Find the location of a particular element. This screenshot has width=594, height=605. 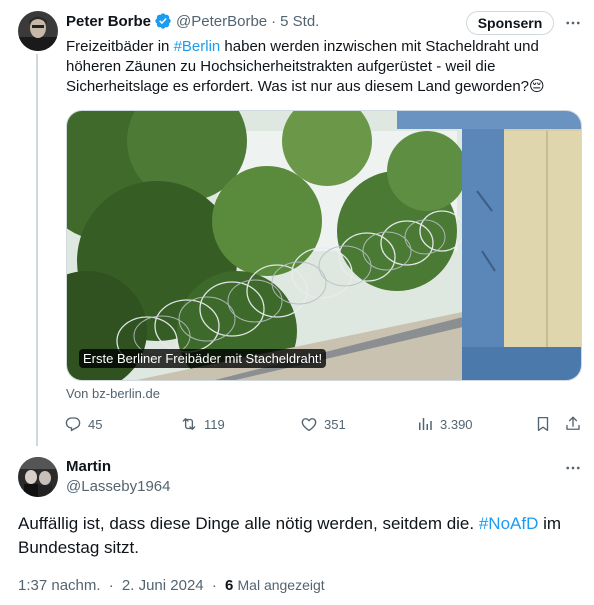

action-bar: 45 119 351 3.390 is located at coordinates (323, 424).